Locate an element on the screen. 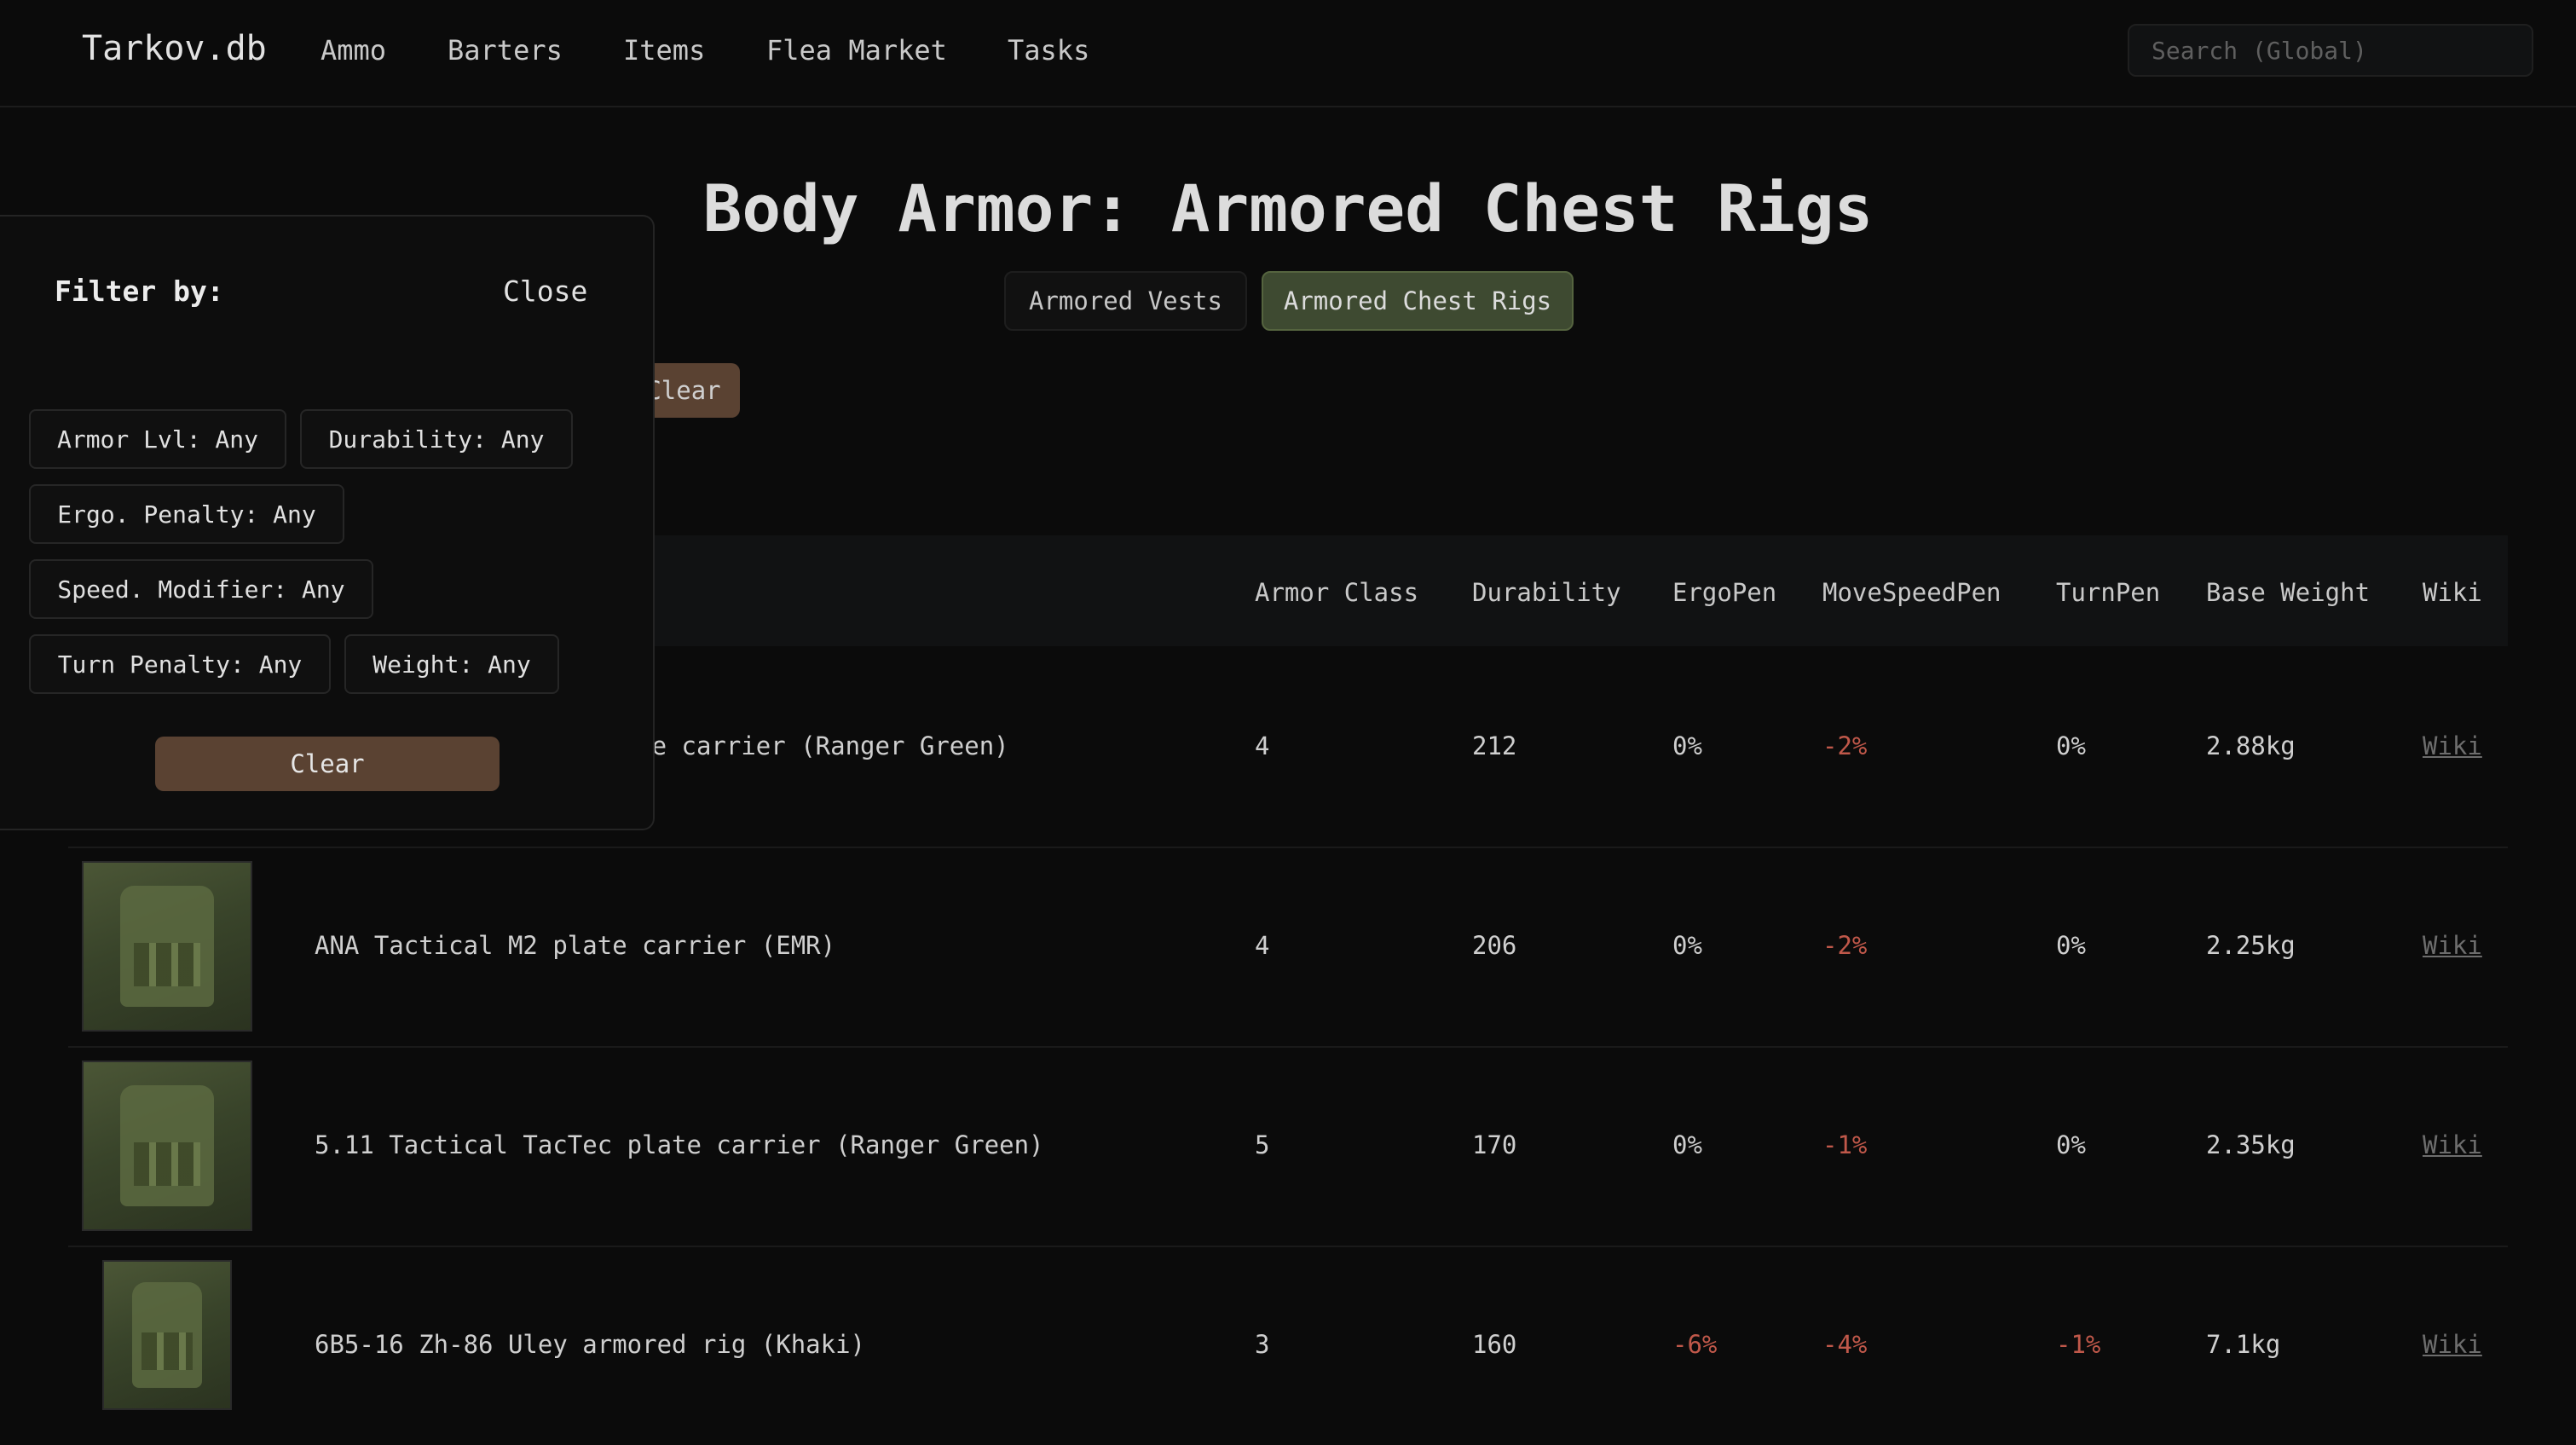  column-header-durability: Durability is located at coordinates (1546, 592).